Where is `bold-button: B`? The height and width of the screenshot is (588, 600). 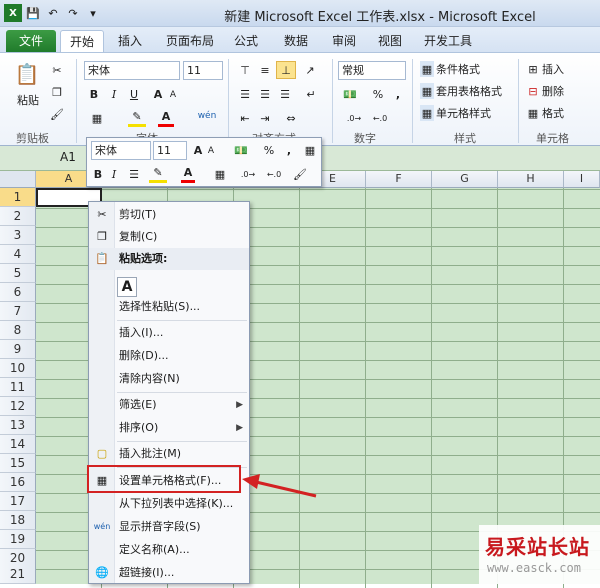 bold-button: B is located at coordinates (94, 94).